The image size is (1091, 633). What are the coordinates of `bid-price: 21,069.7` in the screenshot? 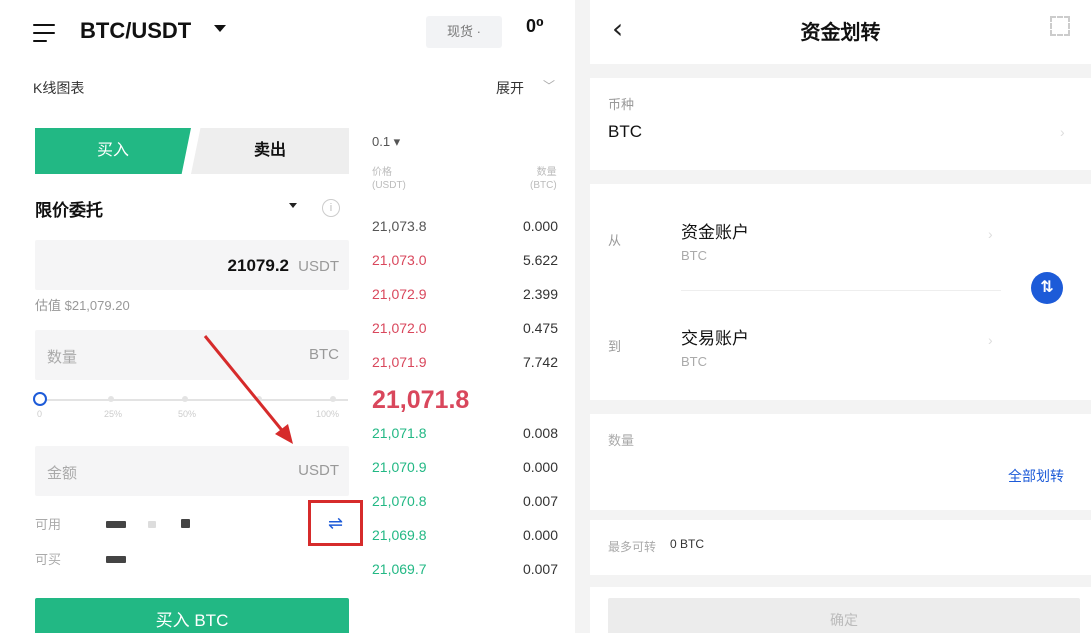 It's located at (399, 569).